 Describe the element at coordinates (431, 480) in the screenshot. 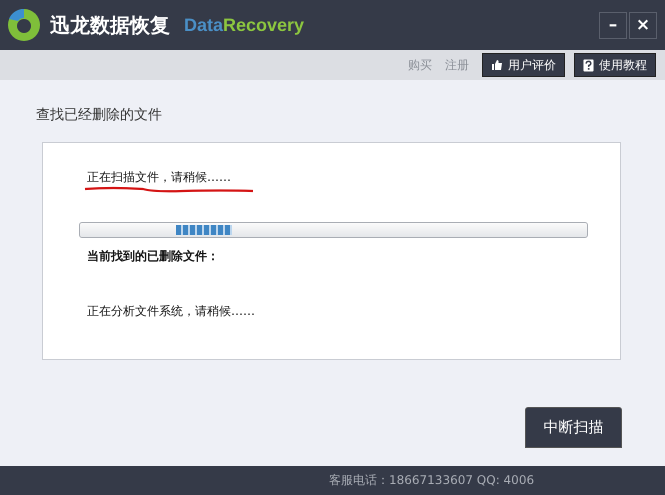

I see `contact-info: 客服电话：18667133607 QQ: 4006` at that location.